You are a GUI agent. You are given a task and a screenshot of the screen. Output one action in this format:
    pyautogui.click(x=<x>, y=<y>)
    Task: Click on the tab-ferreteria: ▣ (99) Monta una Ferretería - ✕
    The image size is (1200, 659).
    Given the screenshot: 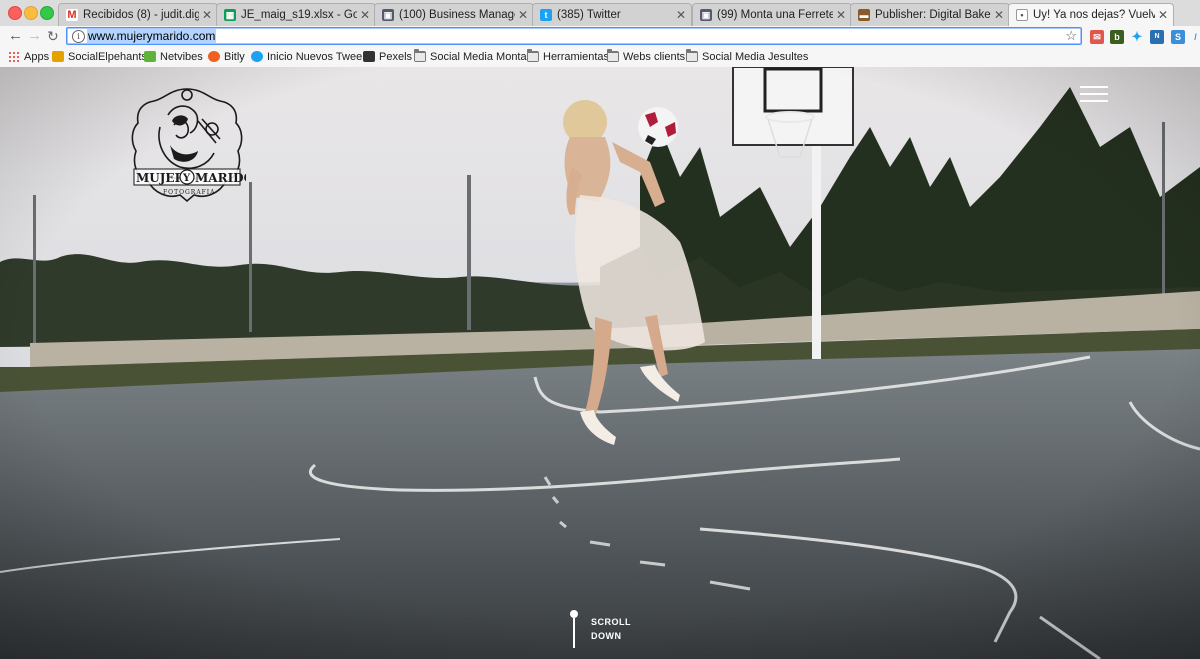 What is the action you would take?
    pyautogui.click(x=772, y=14)
    